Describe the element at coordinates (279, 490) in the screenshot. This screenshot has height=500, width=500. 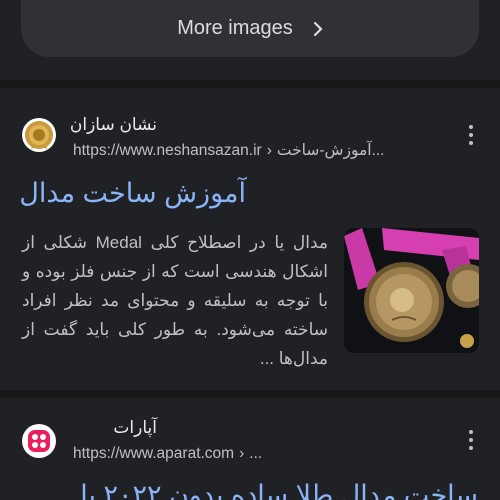
I see `result-title: ساخت مدال طلا ساده بدون ۲۰۲۲ با` at that location.